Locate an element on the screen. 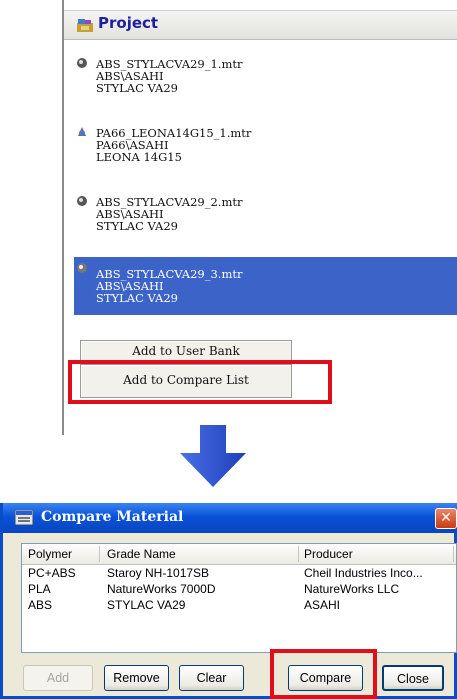 This screenshot has width=457, height=699. item-grade: LEONA 14G15 is located at coordinates (139, 157).